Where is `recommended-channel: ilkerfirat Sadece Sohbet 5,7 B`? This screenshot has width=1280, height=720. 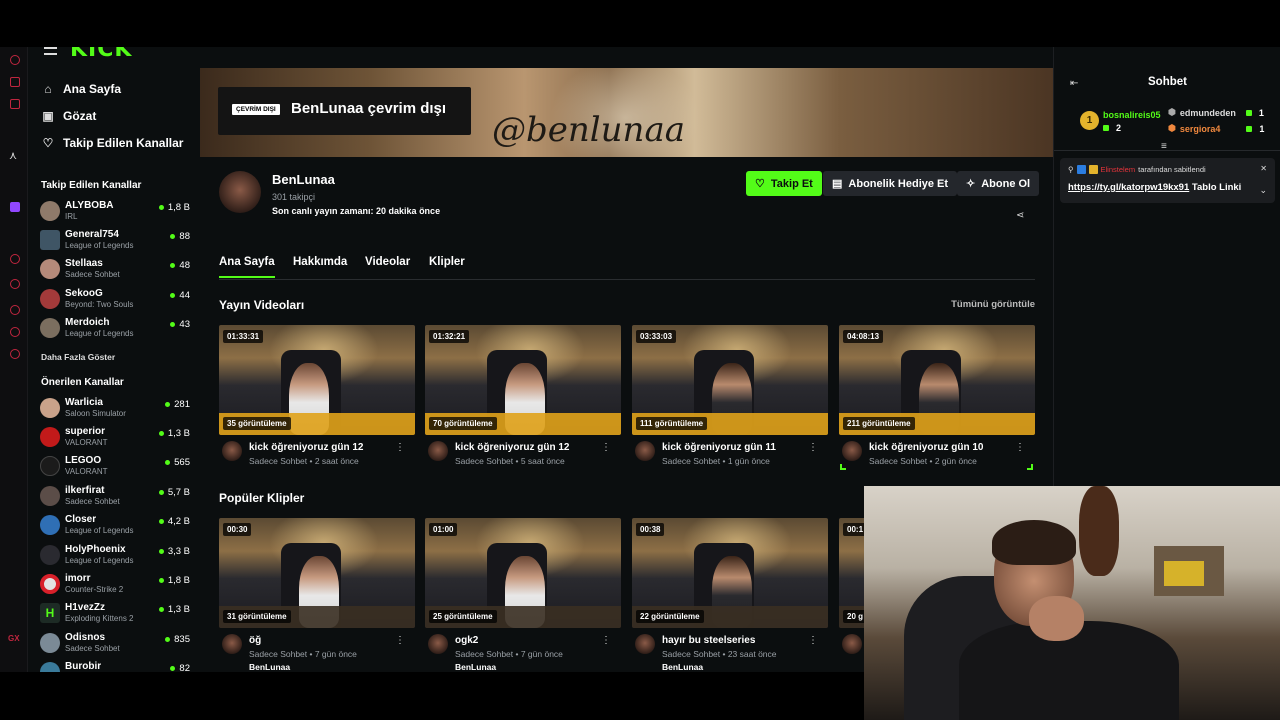
recommended-channel: ilkerfirat Sadece Sohbet 5,7 B is located at coordinates (115, 497).